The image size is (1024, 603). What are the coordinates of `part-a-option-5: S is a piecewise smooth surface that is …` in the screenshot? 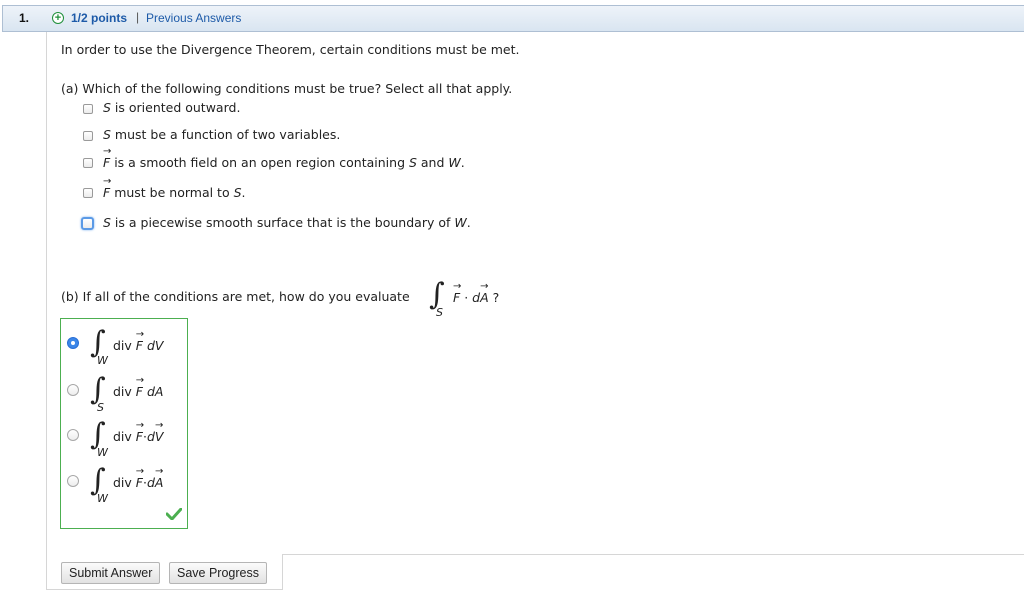 It's located at (287, 222).